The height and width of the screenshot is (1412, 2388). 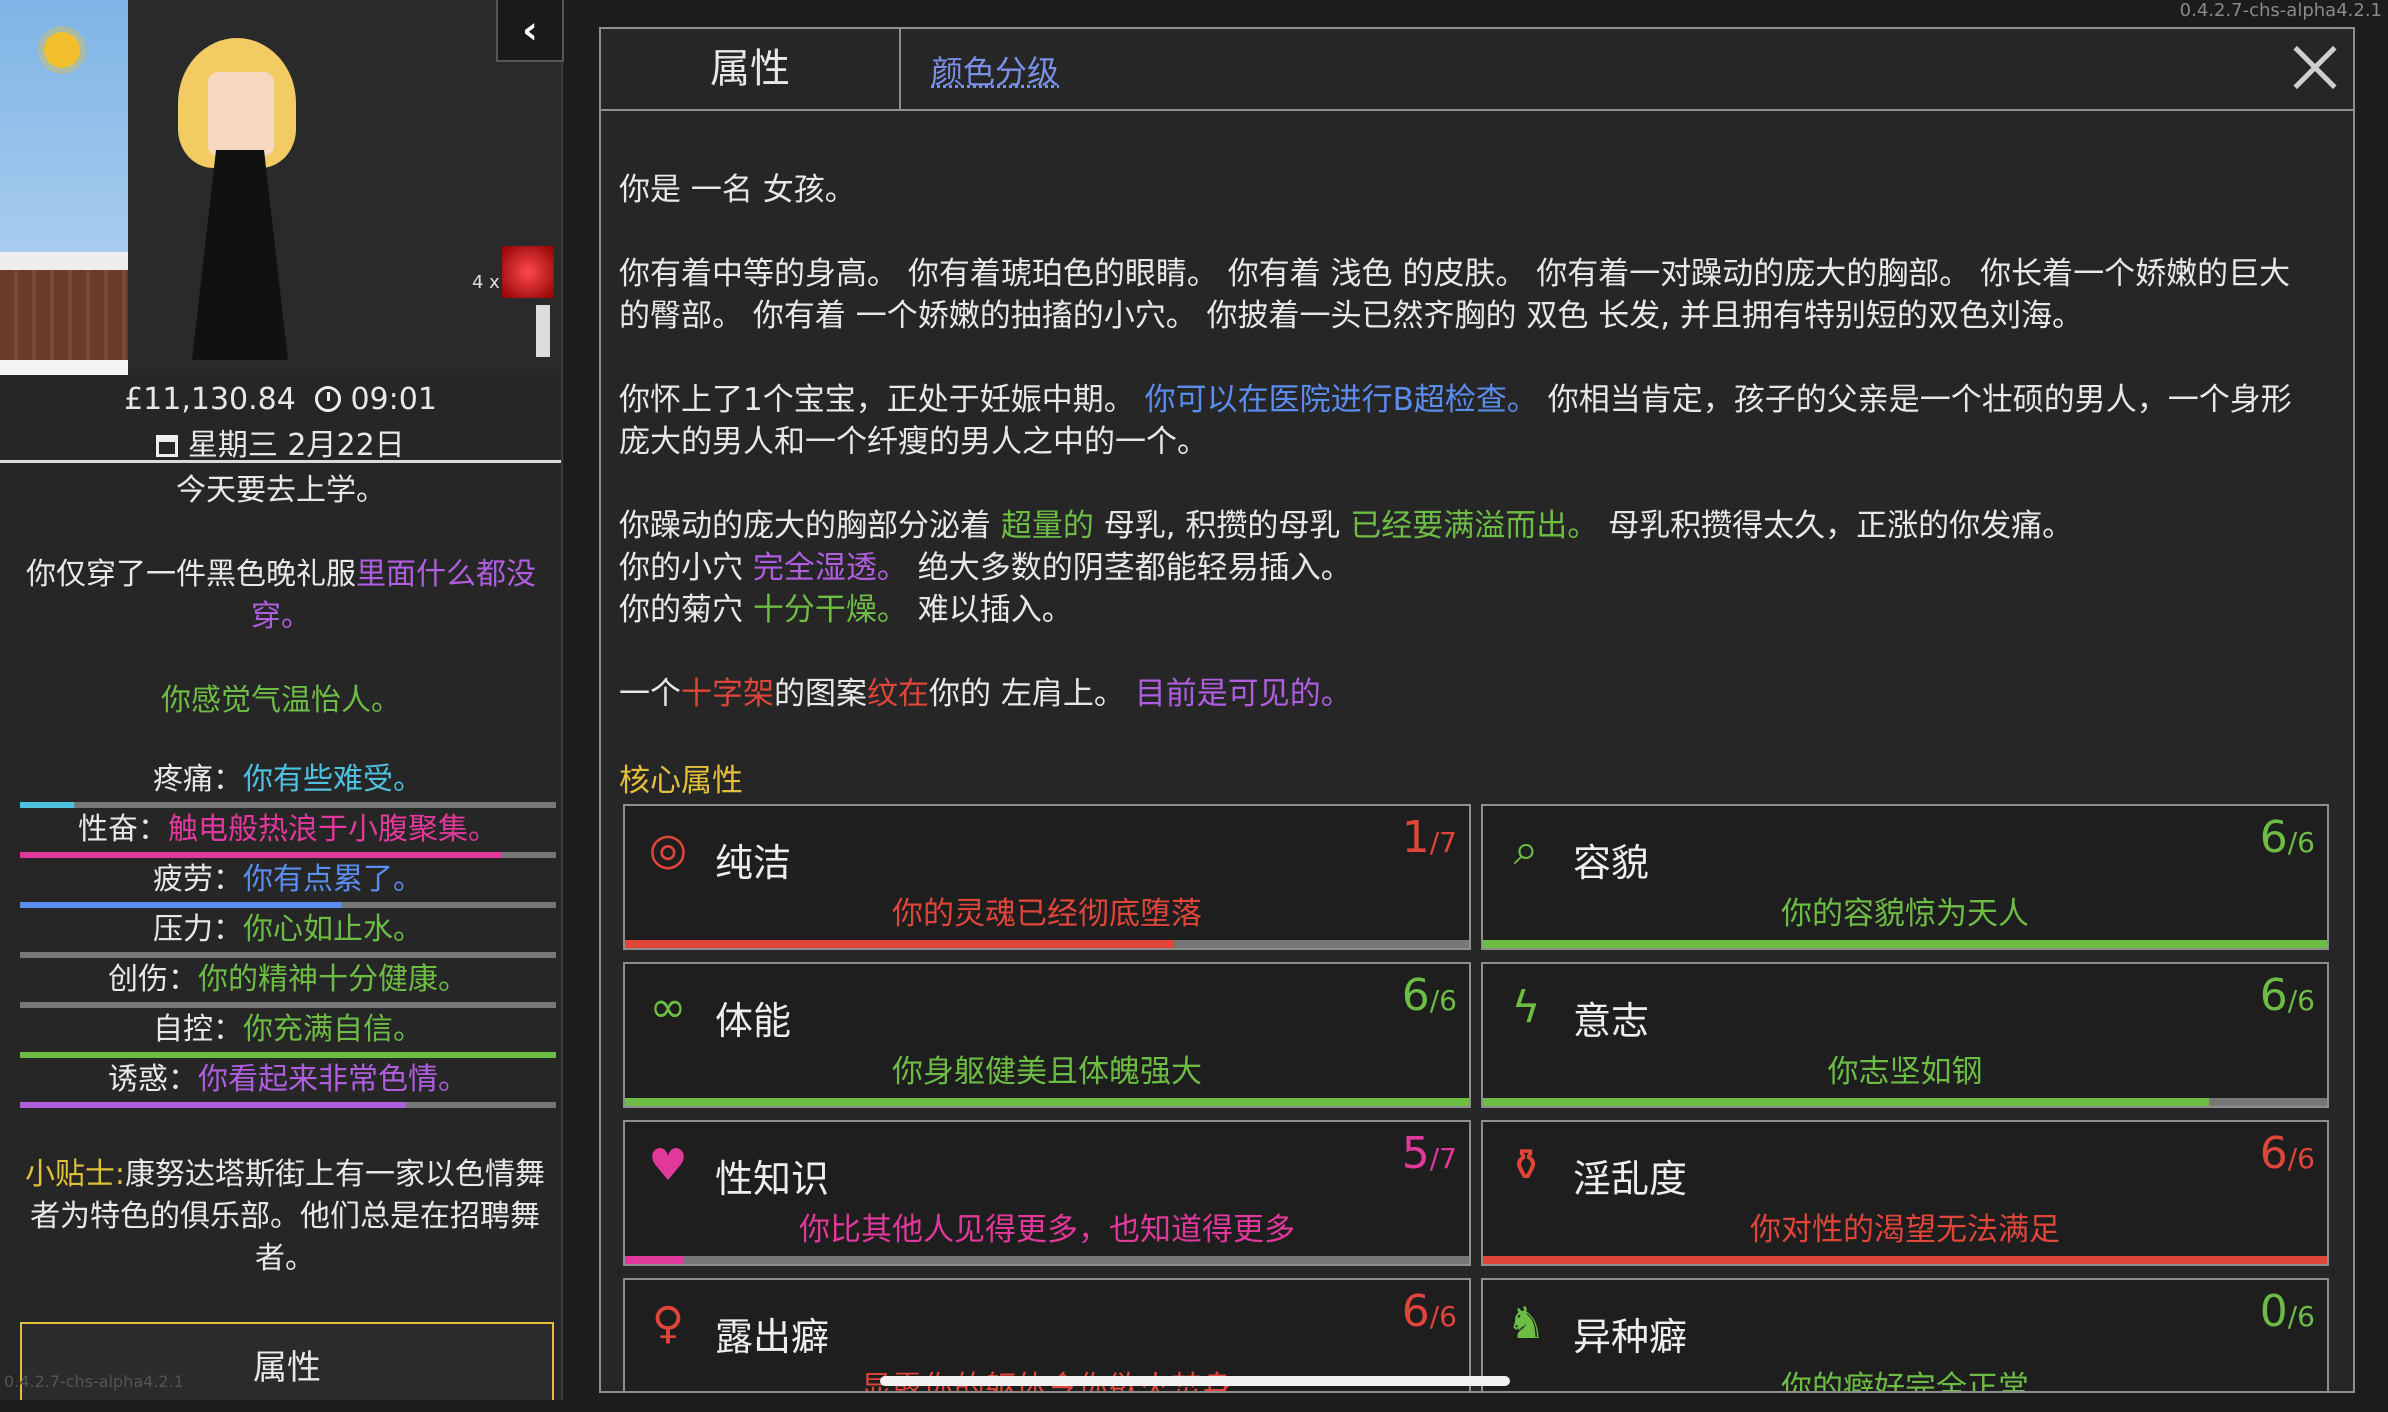 I want to click on attribute-card: ♞ 异种癖 0/6 你的癖好完全正常, so click(x=1905, y=1335).